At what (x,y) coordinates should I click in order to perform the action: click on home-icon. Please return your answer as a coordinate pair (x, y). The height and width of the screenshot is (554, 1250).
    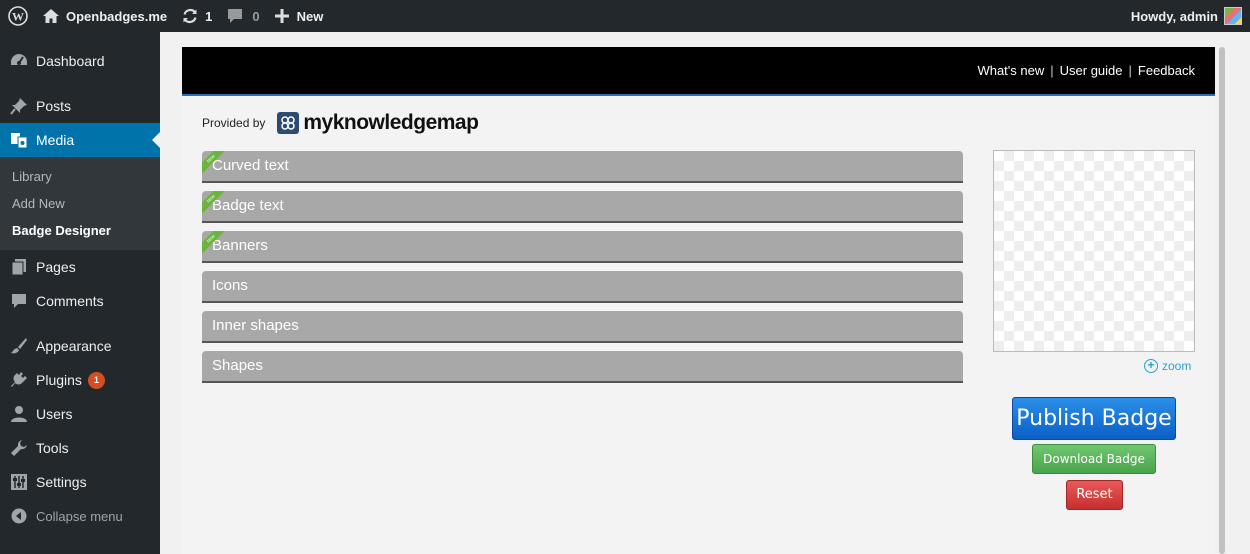
    Looking at the image, I should click on (51, 16).